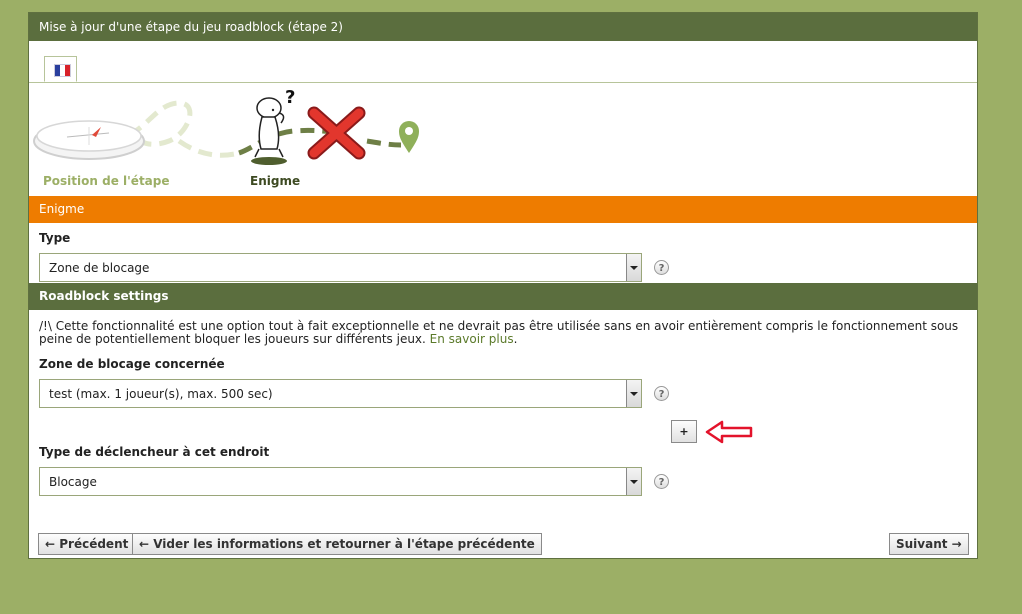 Image resolution: width=1022 pixels, height=614 pixels. What do you see at coordinates (340, 393) in the screenshot?
I see `zone-select: test (max. 1 joueur(s), max. 500 sec)` at bounding box center [340, 393].